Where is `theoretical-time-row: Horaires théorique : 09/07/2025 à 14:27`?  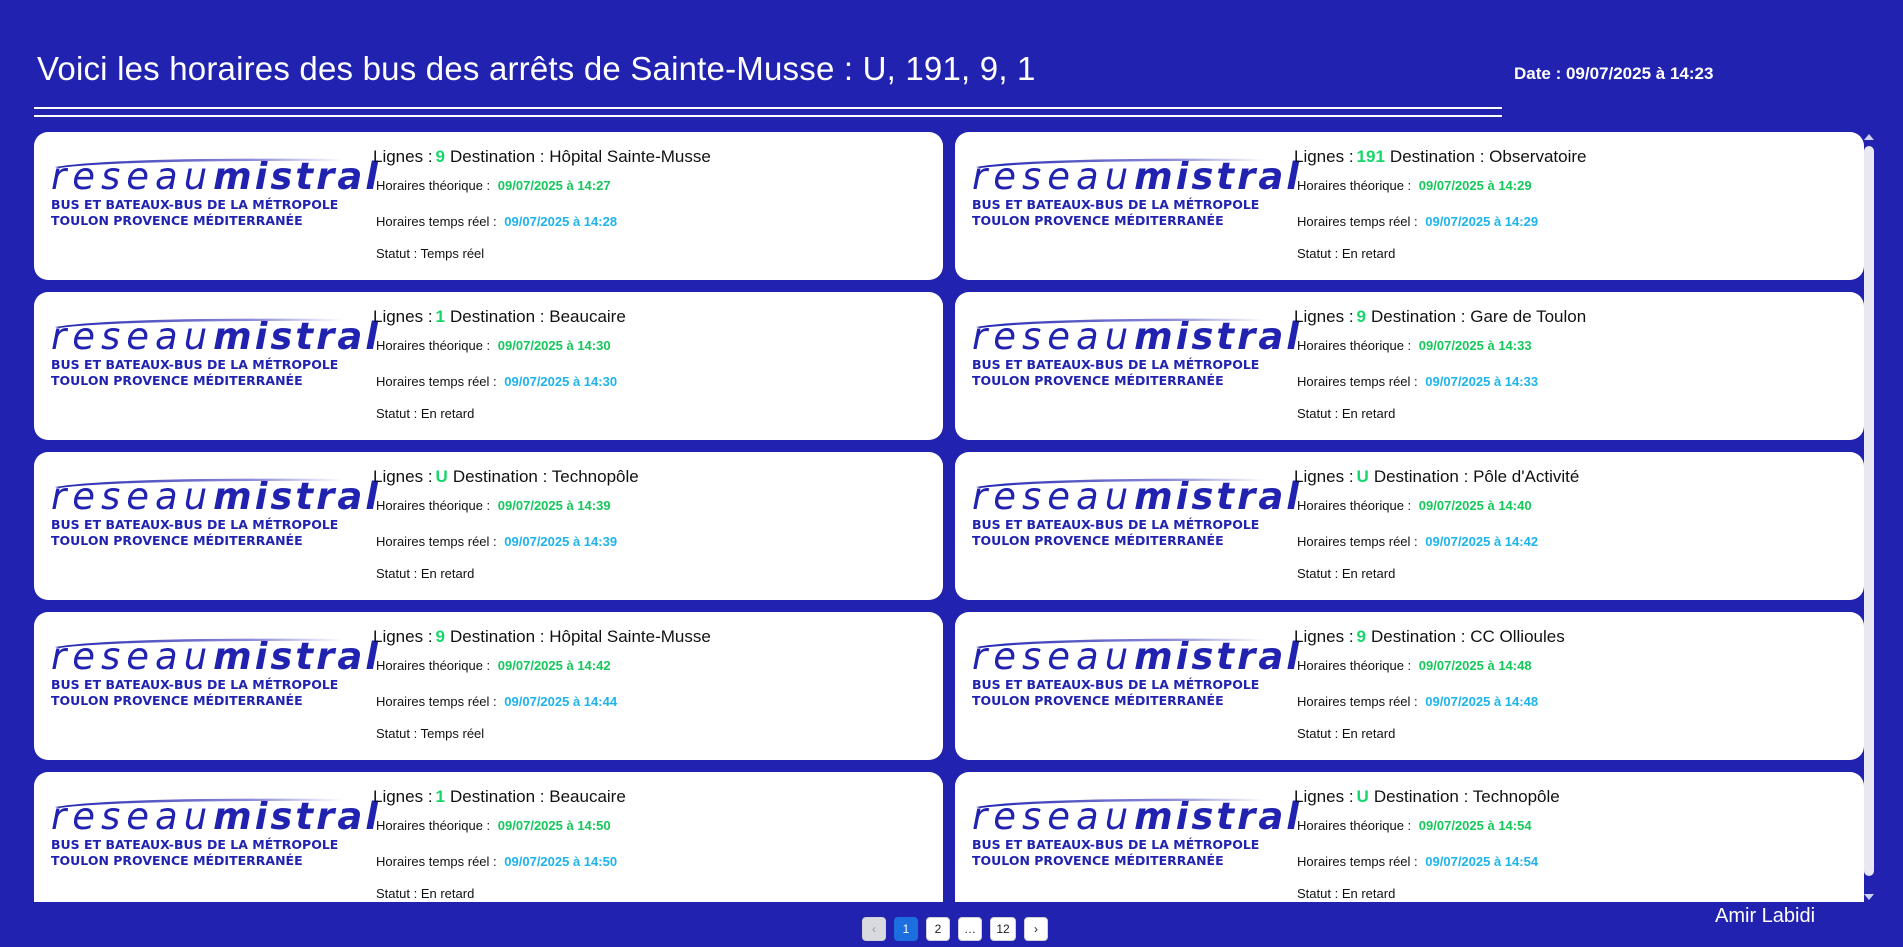 theoretical-time-row: Horaires théorique : 09/07/2025 à 14:27 is located at coordinates (493, 185).